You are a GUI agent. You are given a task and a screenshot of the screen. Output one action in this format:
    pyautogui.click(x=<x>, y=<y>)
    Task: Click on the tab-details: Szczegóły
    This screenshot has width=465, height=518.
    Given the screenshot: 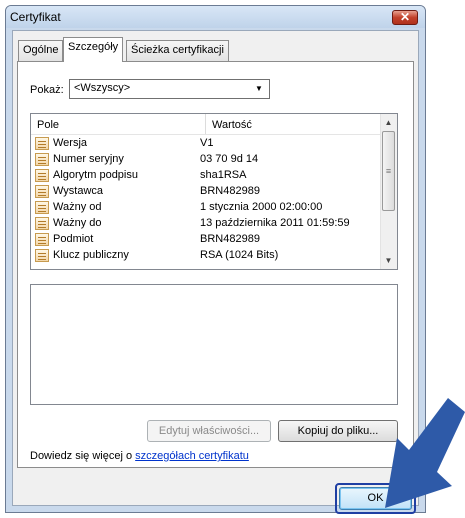 What is the action you would take?
    pyautogui.click(x=93, y=49)
    